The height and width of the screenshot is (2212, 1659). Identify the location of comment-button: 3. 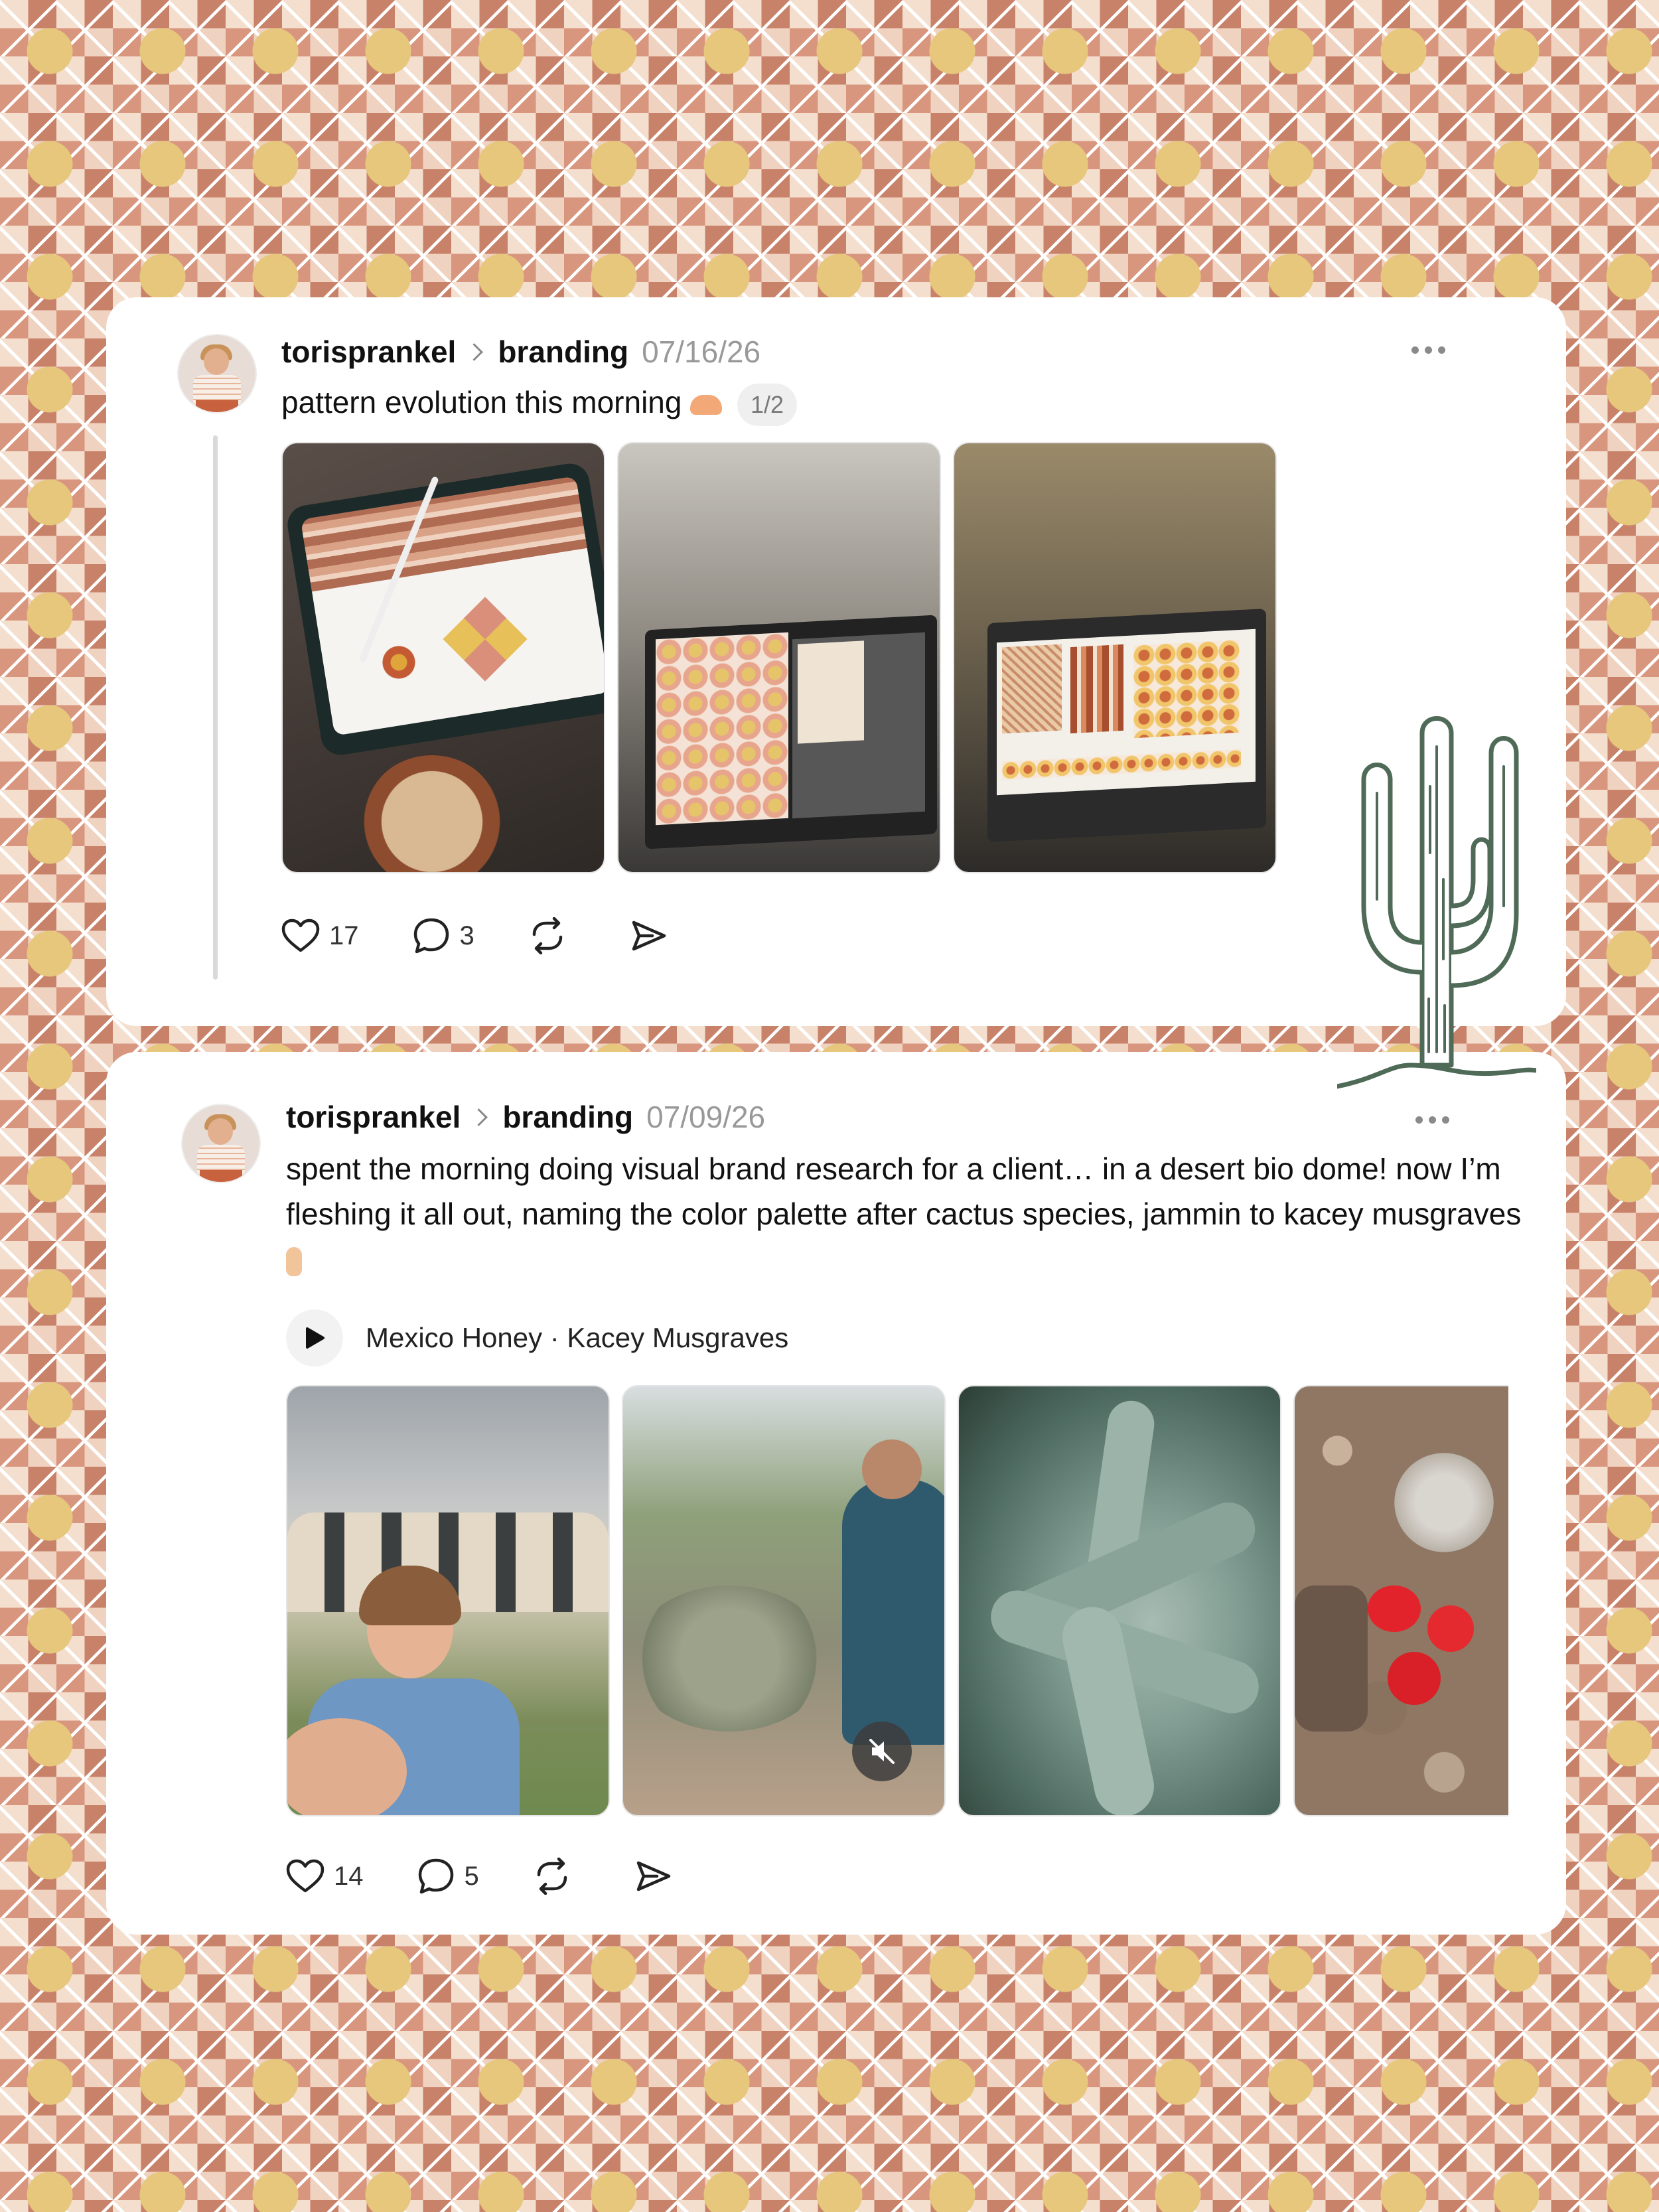
(443, 935).